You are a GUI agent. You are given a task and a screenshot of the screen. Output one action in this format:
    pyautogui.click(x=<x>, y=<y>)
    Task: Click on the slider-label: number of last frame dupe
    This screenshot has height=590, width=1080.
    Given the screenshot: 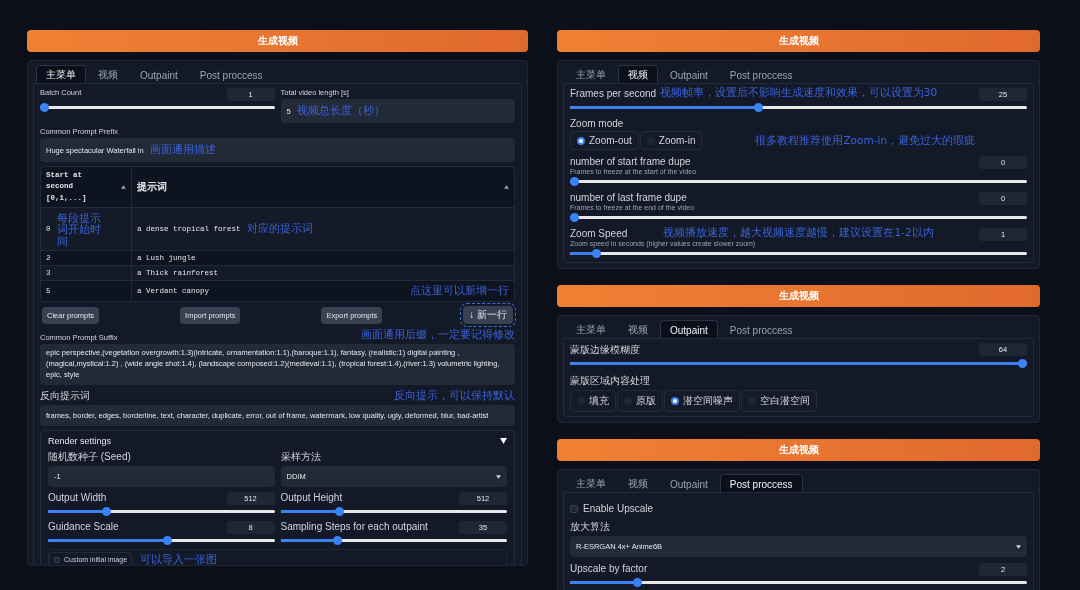 What is the action you would take?
    pyautogui.click(x=628, y=197)
    